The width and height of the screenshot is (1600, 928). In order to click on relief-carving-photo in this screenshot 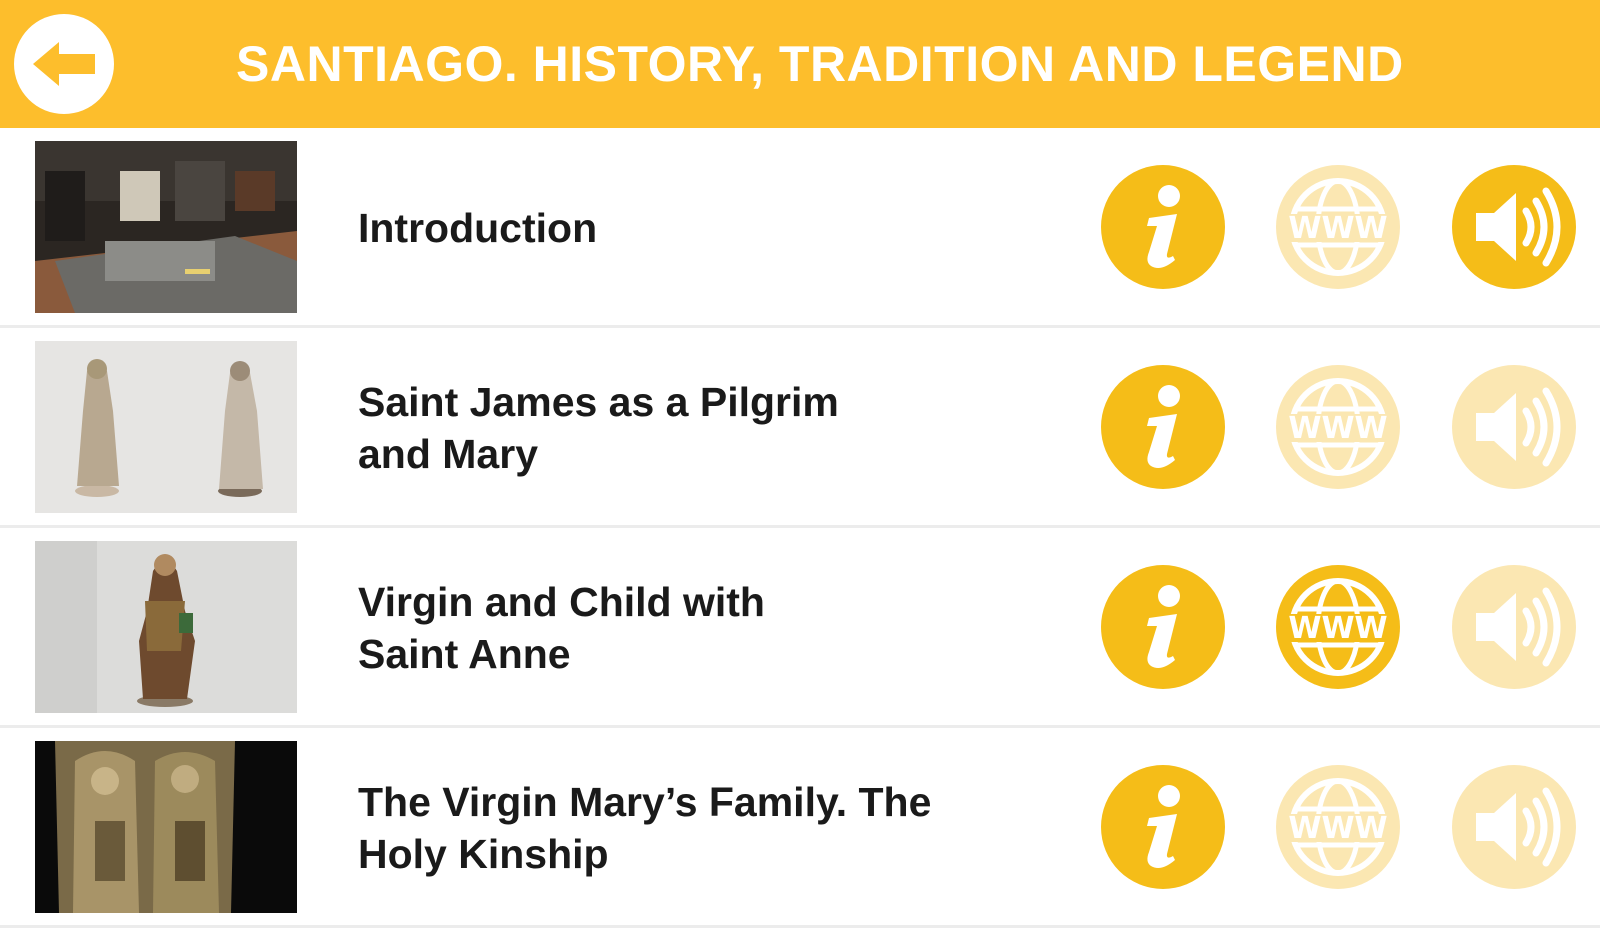, I will do `click(166, 827)`.